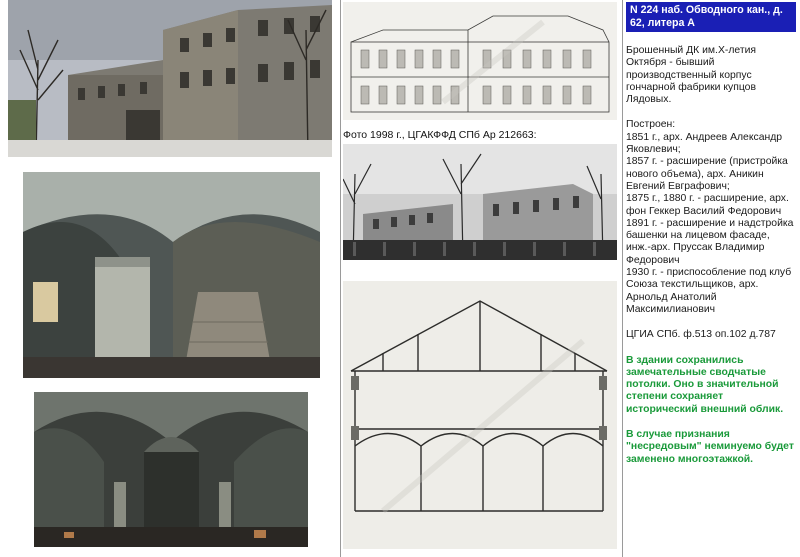 The image size is (800, 557). What do you see at coordinates (480, 61) in the screenshot?
I see `facade-drawing` at bounding box center [480, 61].